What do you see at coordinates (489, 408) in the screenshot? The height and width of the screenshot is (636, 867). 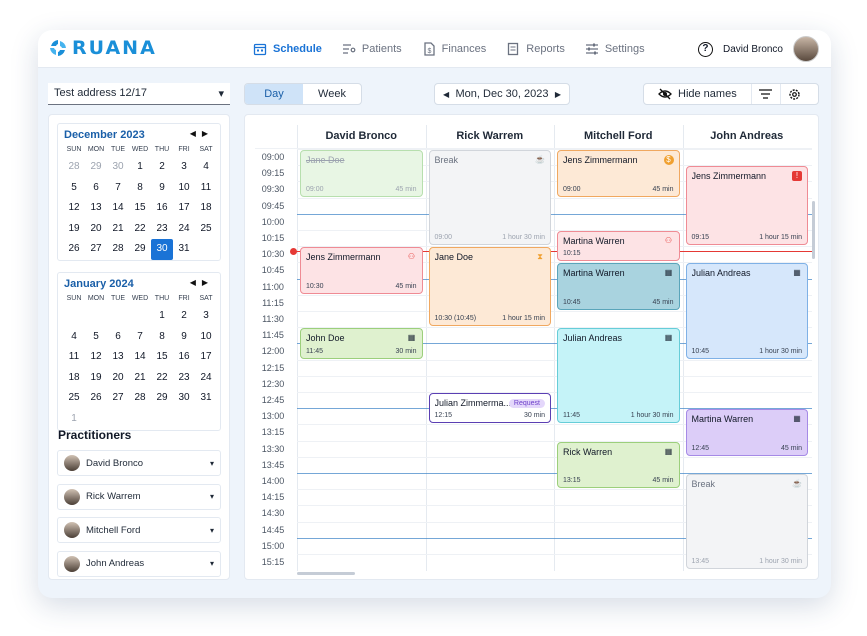 I see `appointment-card: Julian Zimmerma... 12:15 30 min Request` at bounding box center [489, 408].